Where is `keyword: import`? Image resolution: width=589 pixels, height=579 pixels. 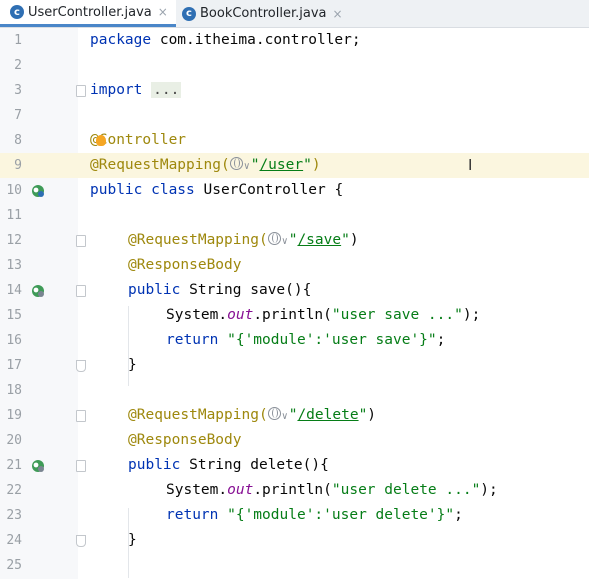
keyword: import is located at coordinates (116, 90).